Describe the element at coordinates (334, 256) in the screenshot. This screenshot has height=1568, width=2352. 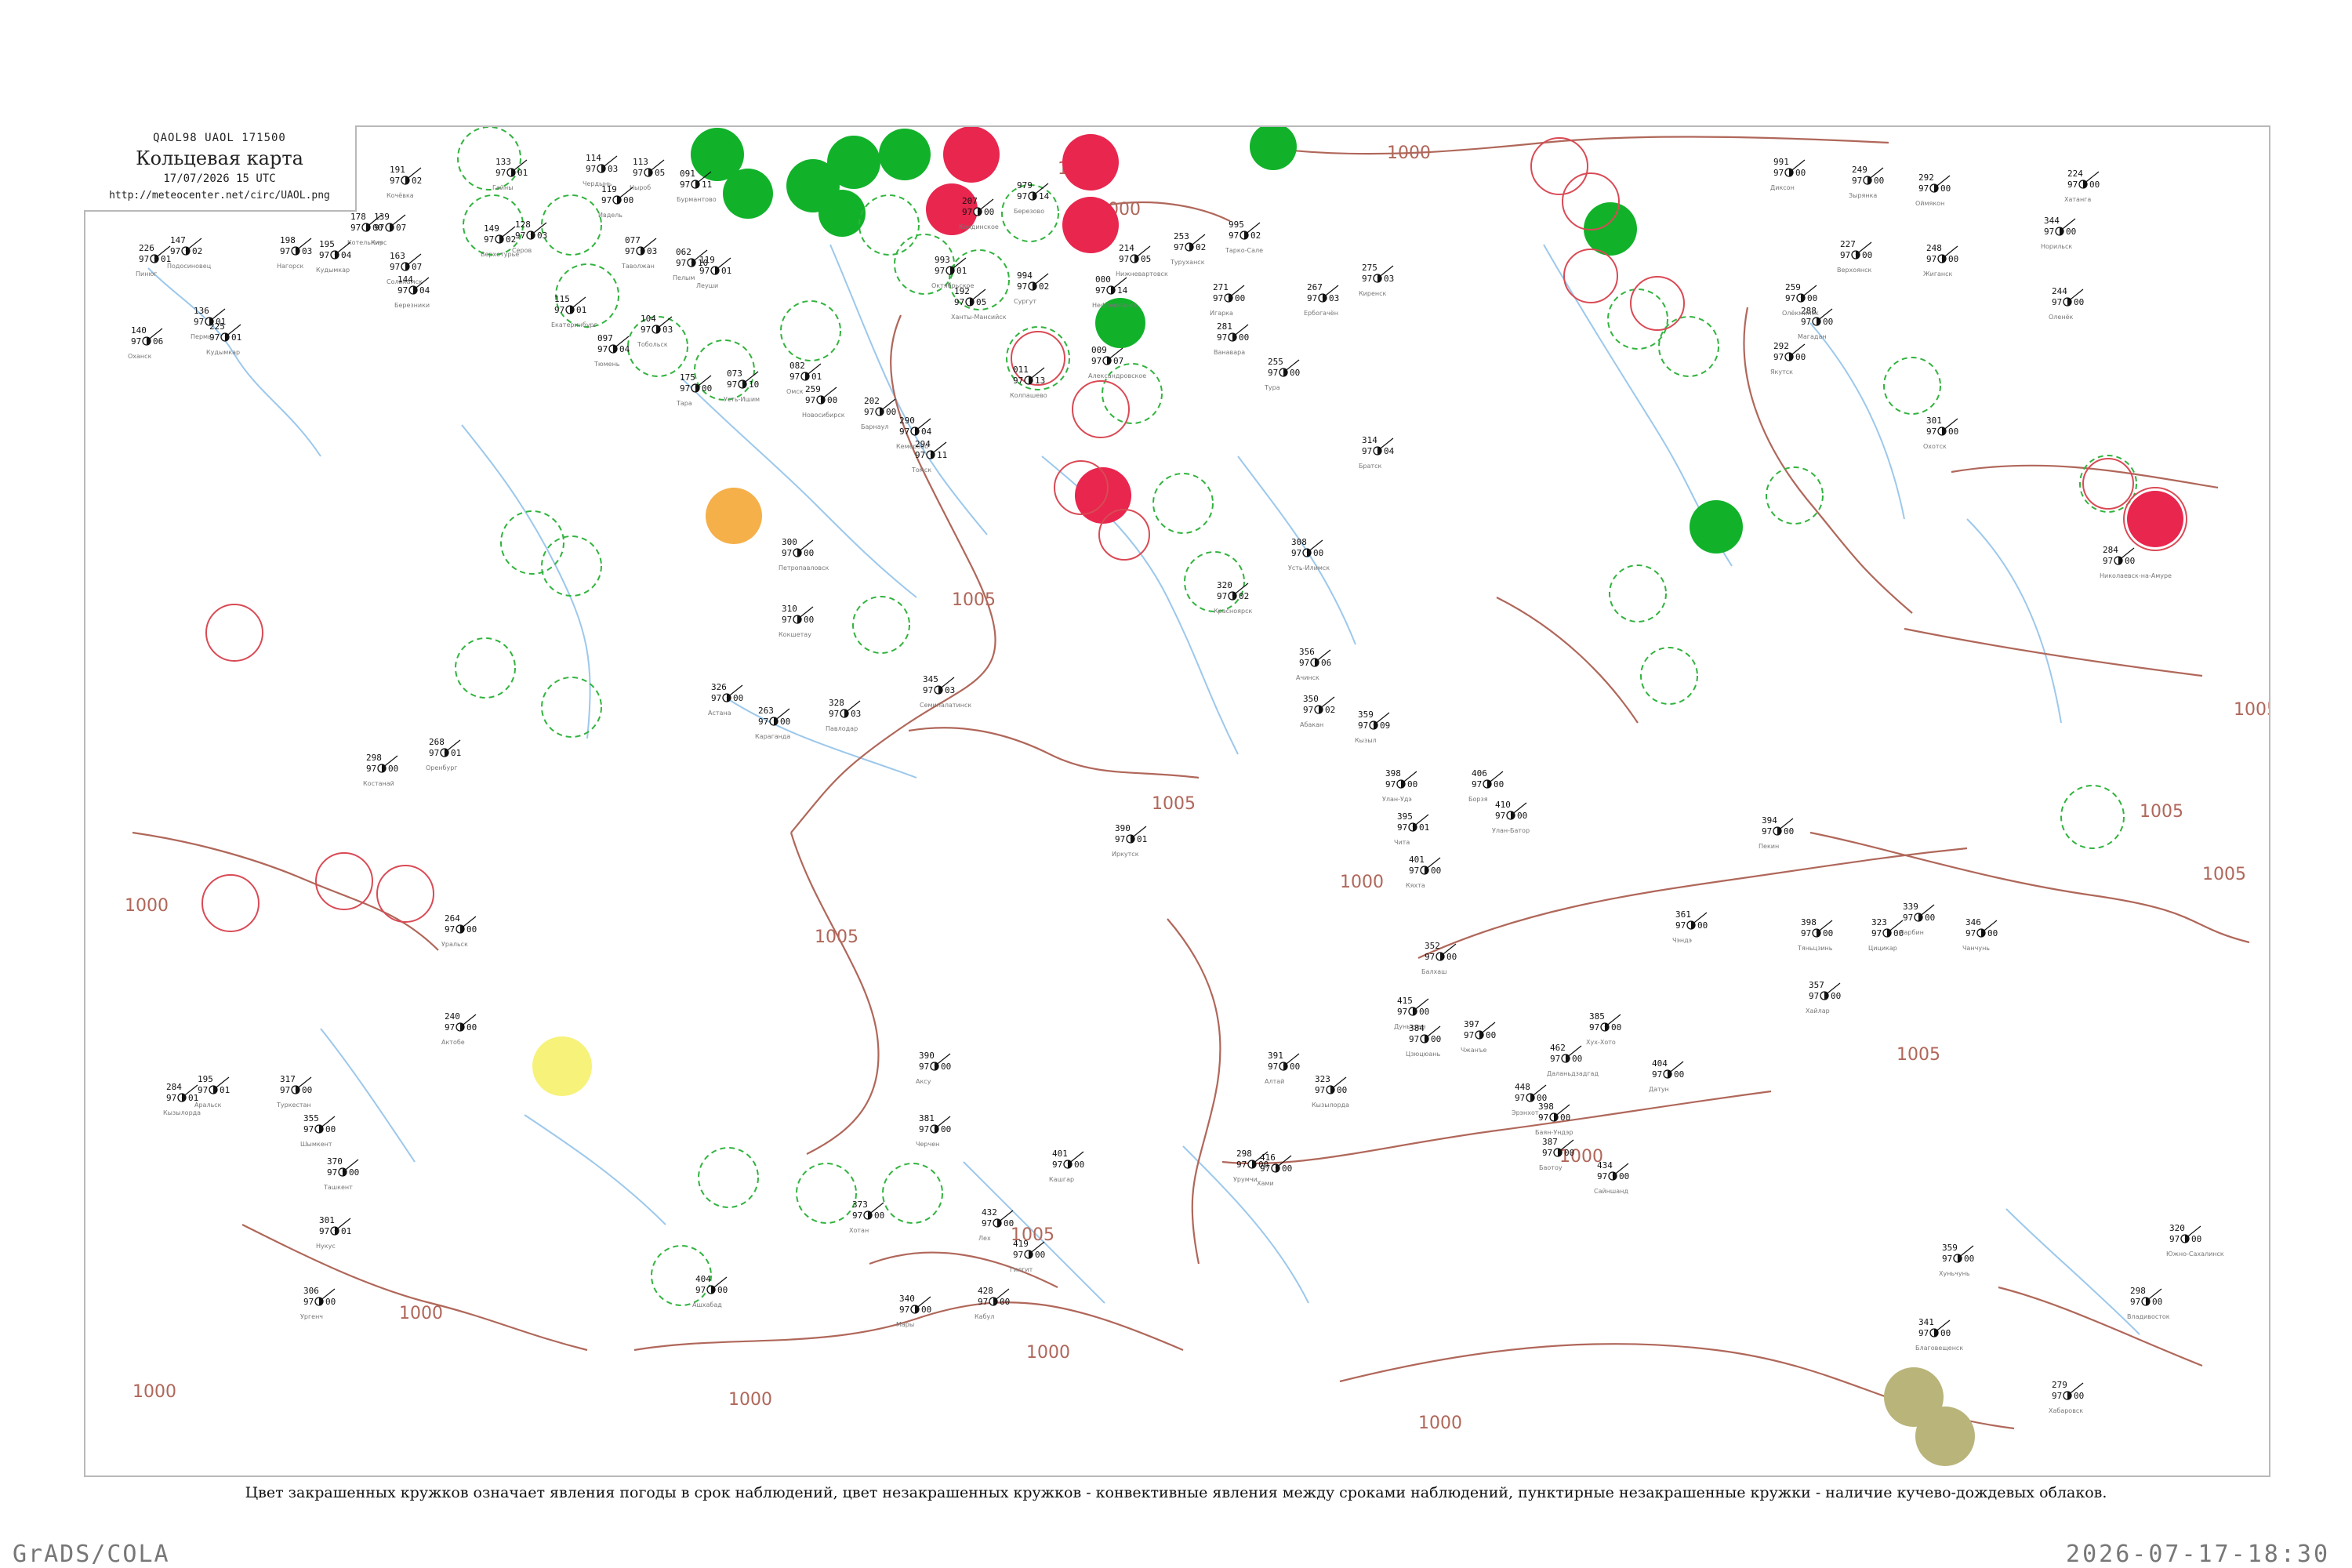
I see `station-plot: 19597 04 Кудымкар` at that location.